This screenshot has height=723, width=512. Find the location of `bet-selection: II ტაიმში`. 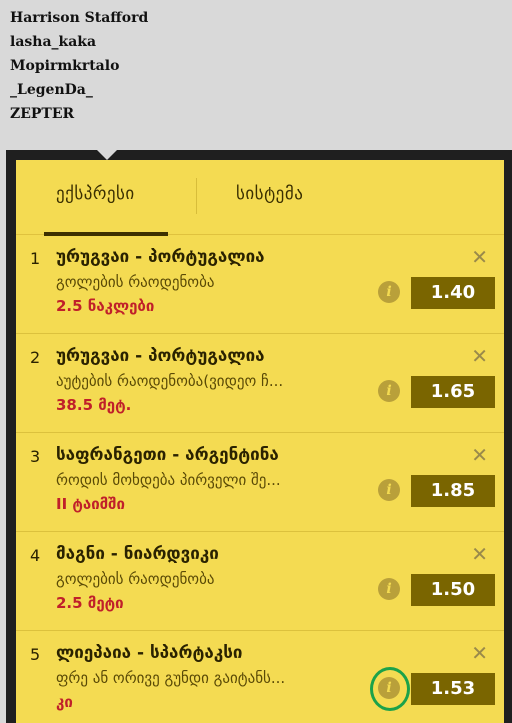

bet-selection: II ტაიმში is located at coordinates (90, 504).